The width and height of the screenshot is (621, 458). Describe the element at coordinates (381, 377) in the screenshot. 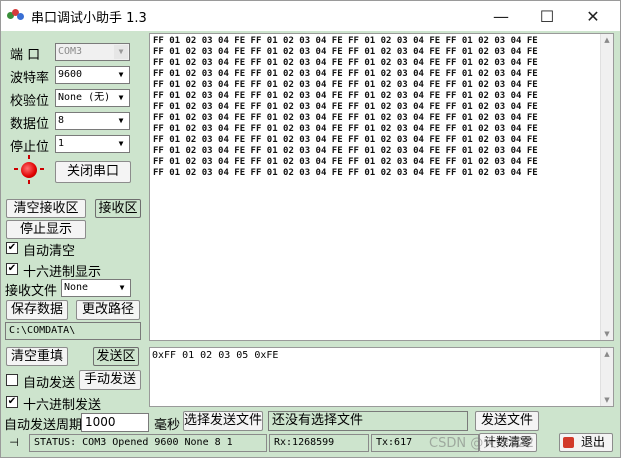

I see `send-textarea: 0xFF 01 02 03 05 0xFE ▲ ▼` at that location.